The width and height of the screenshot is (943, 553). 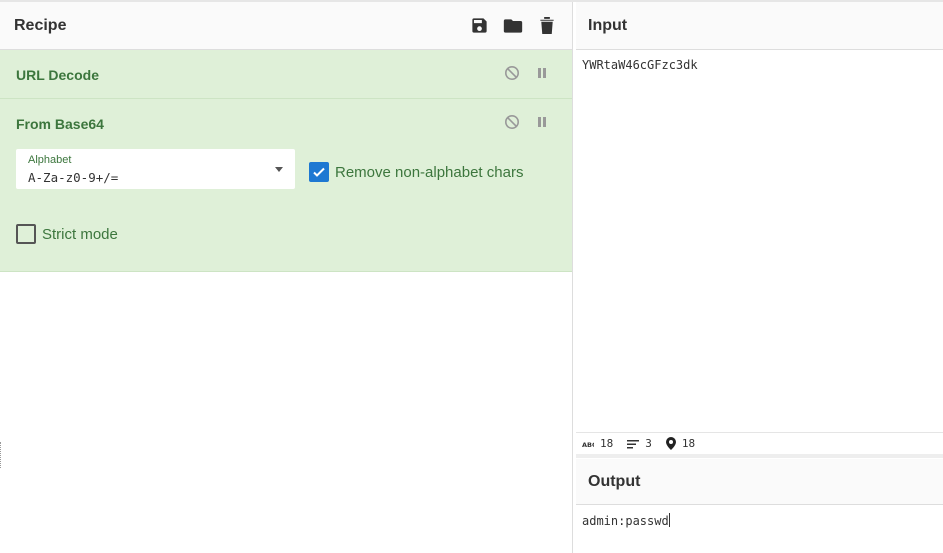 What do you see at coordinates (279, 169) in the screenshot?
I see `caret-down-icon` at bounding box center [279, 169].